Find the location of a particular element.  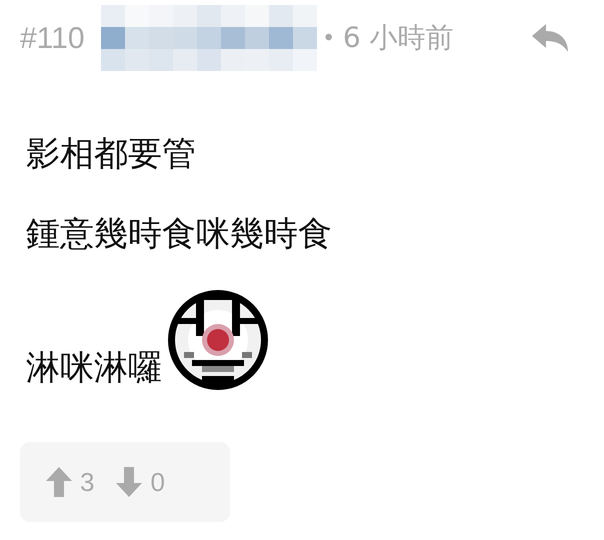

comment-line: 影相都要管 is located at coordinates (111, 154).